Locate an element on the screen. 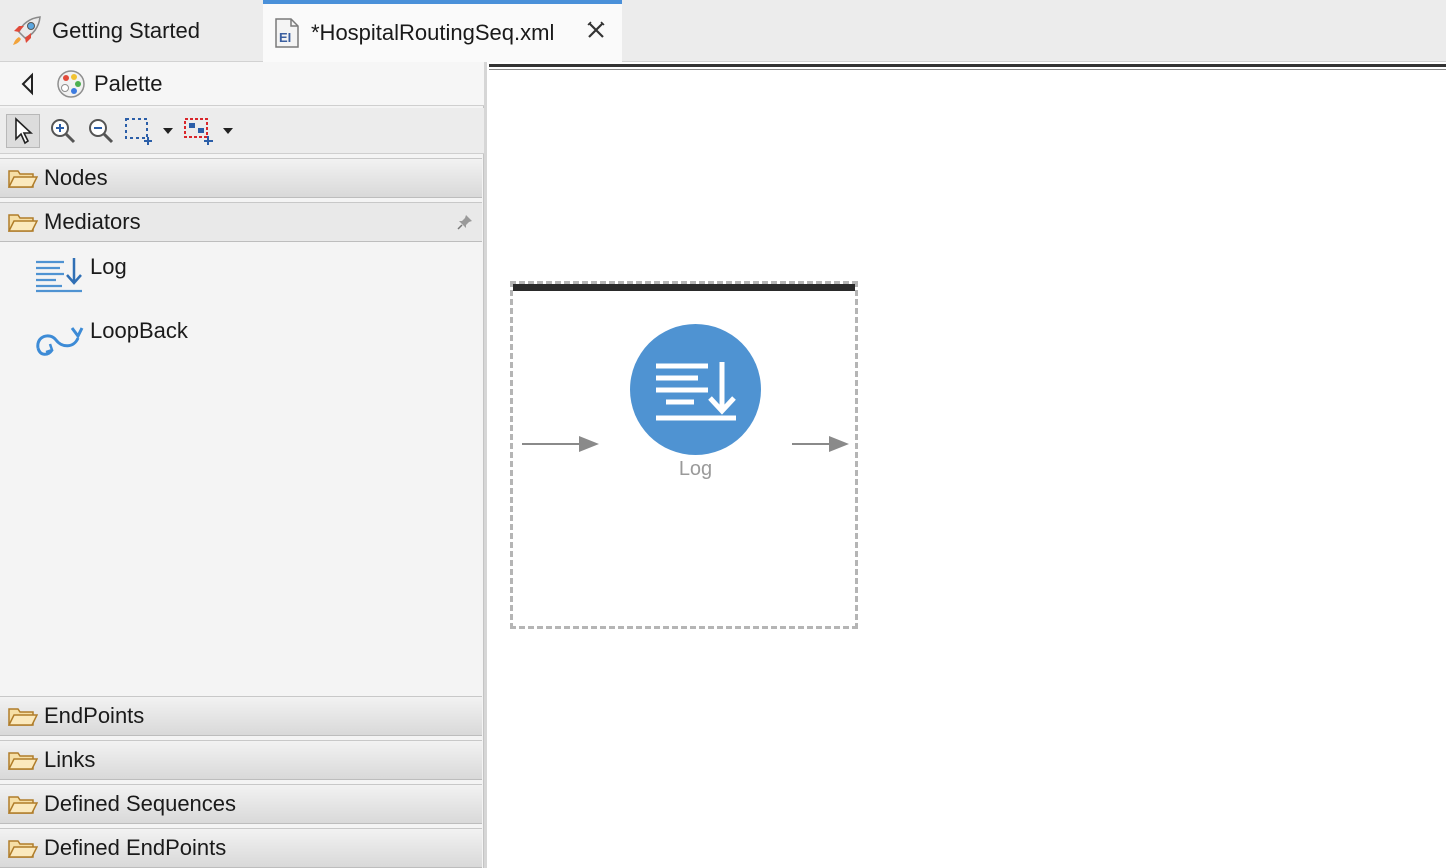 The height and width of the screenshot is (868, 1446). drawer-defined-sequences: Defined Sequences is located at coordinates (241, 804).